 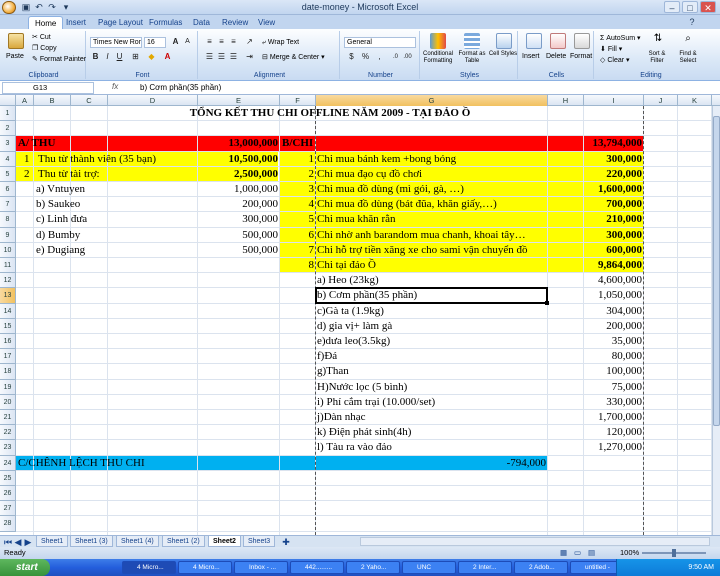 What do you see at coordinates (629, 553) in the screenshot?
I see `zoom-level: 100%` at bounding box center [629, 553].